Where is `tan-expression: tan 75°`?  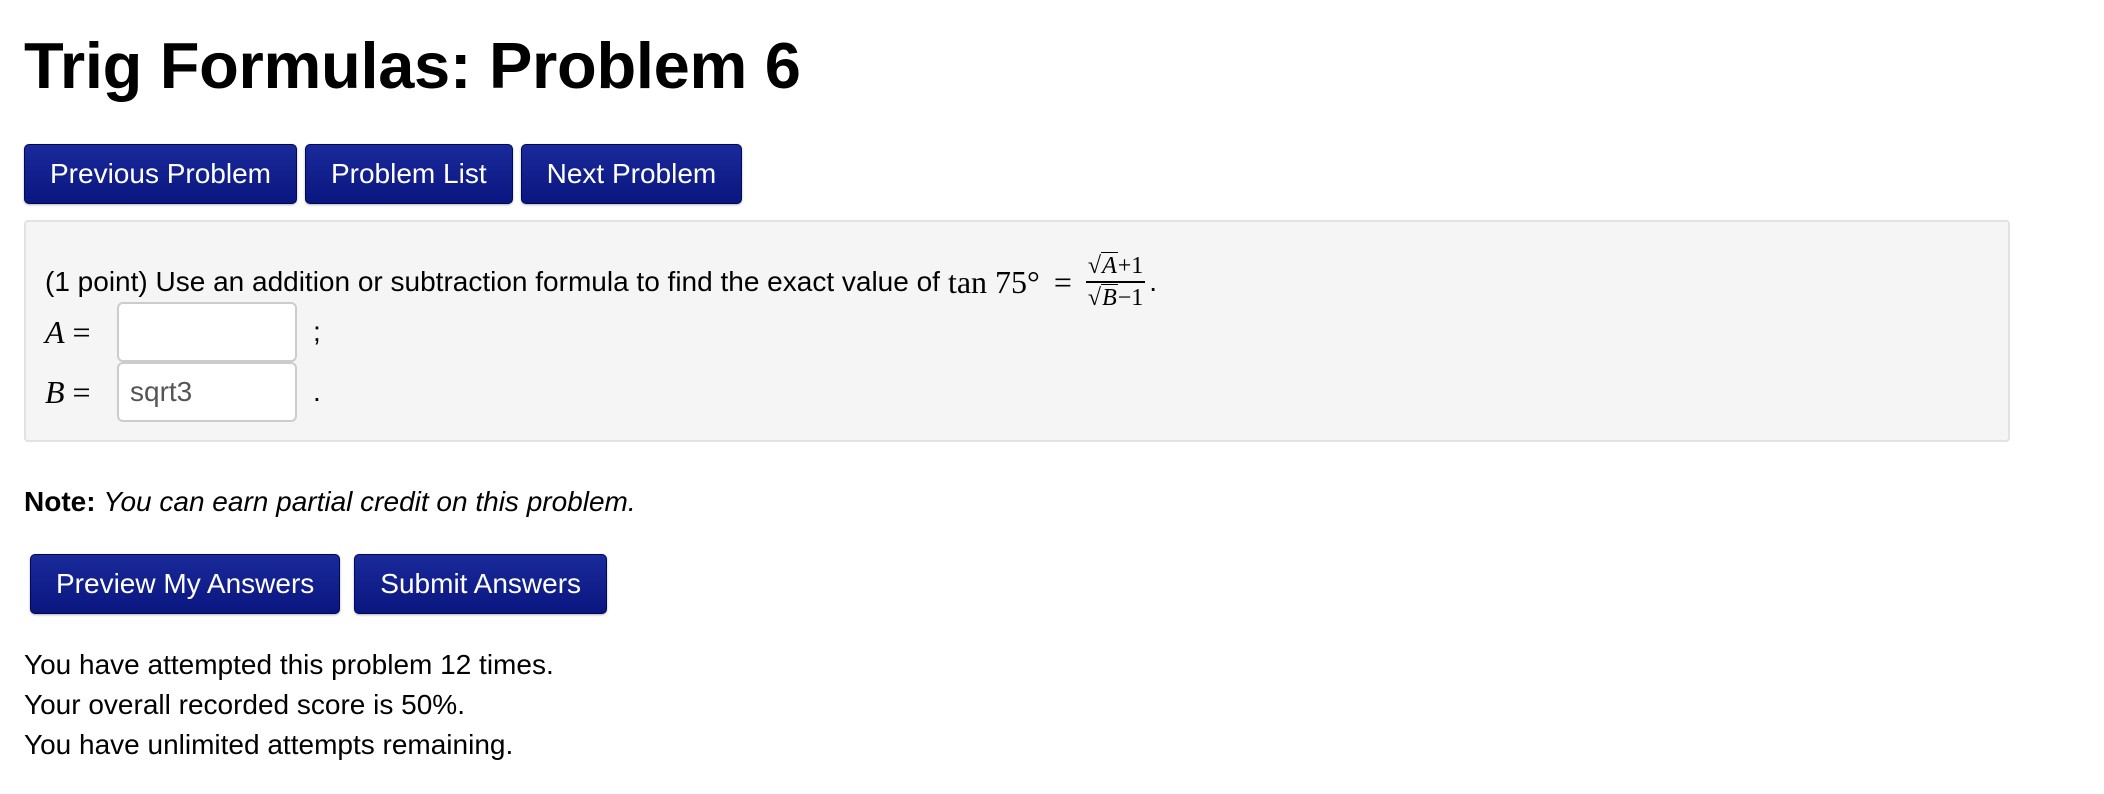 tan-expression: tan 75° is located at coordinates (993, 281).